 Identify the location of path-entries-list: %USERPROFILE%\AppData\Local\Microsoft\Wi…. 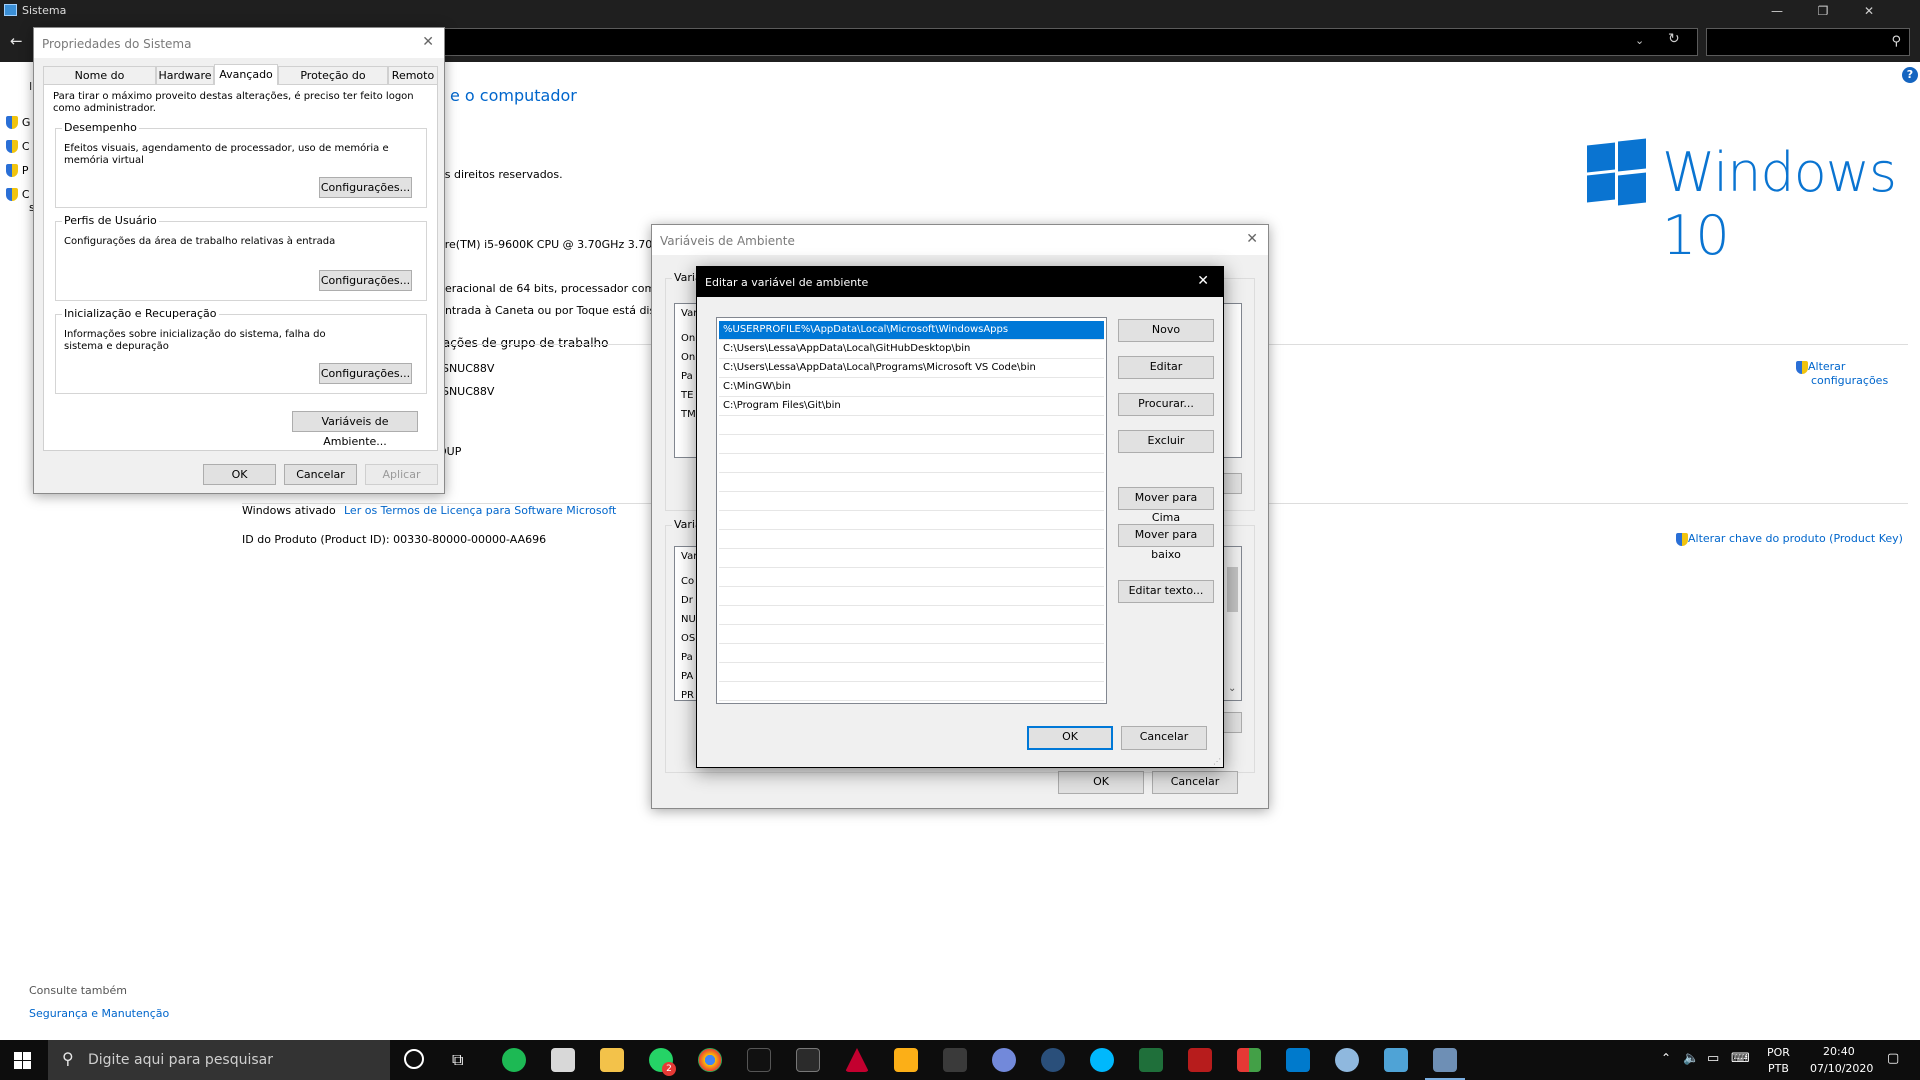
(911, 510).